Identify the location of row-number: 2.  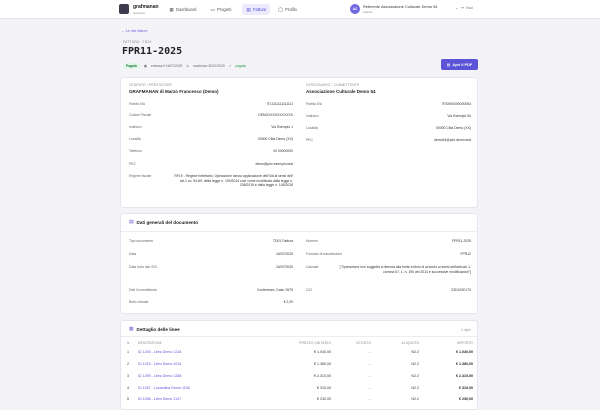
(128, 364).